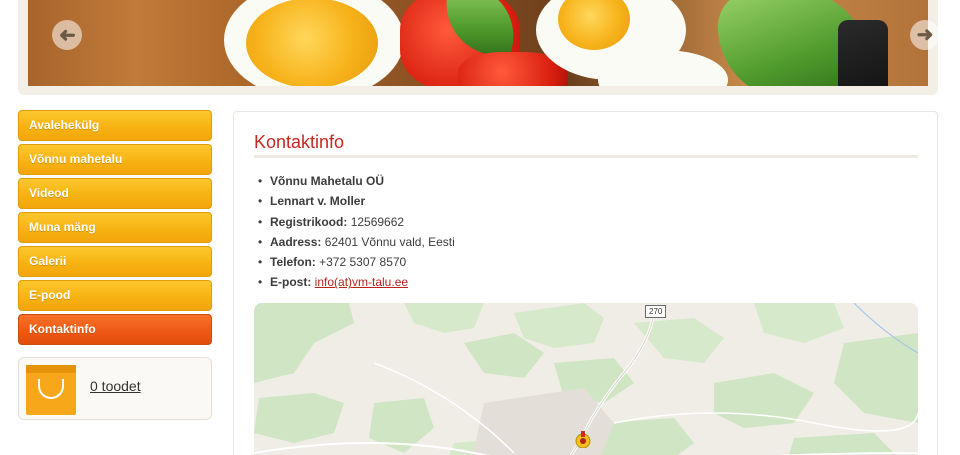  I want to click on menu-item-kontaktinfo: Kontaktinfo, so click(115, 329).